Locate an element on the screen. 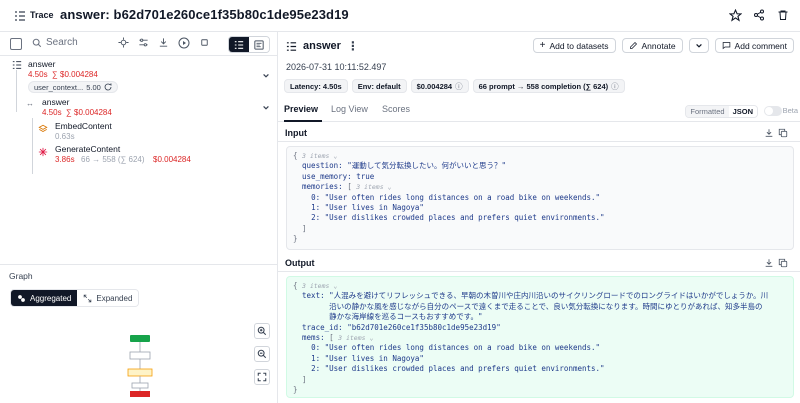 The width and height of the screenshot is (800, 403). tab-log-view: Log View is located at coordinates (349, 109).